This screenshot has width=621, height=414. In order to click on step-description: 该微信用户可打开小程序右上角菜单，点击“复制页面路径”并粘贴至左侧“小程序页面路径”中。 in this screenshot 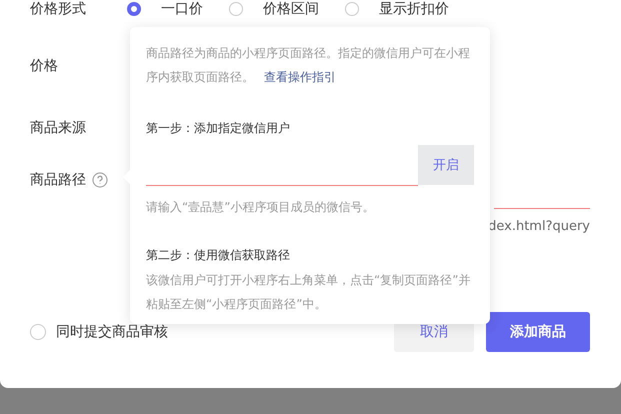, I will do `click(309, 292)`.